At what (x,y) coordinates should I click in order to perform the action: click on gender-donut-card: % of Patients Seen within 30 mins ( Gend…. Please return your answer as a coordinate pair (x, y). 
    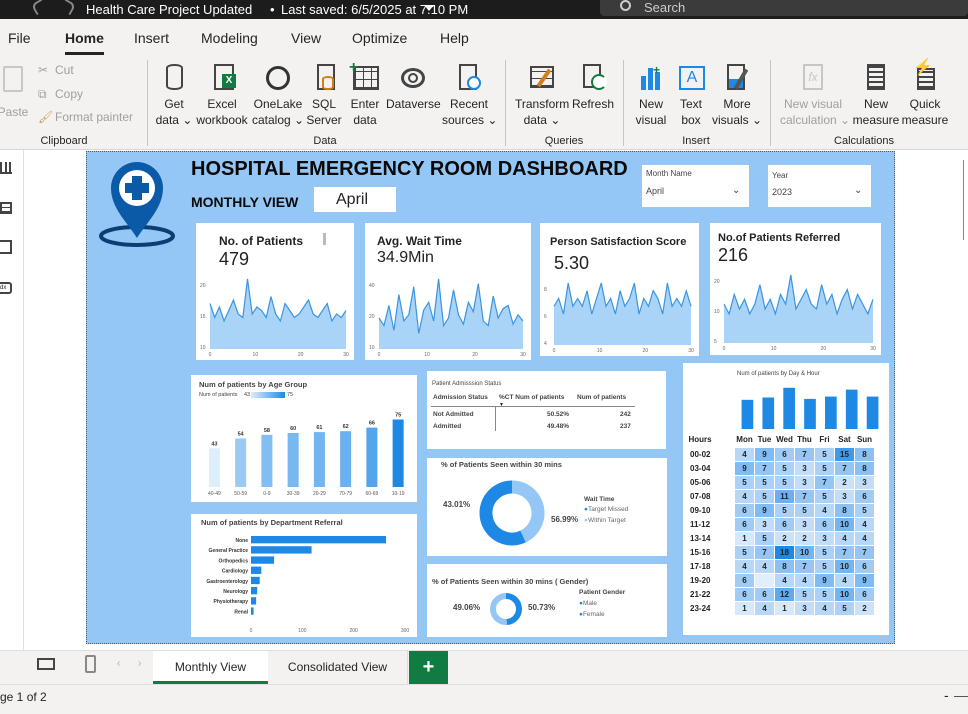
    Looking at the image, I should click on (547, 600).